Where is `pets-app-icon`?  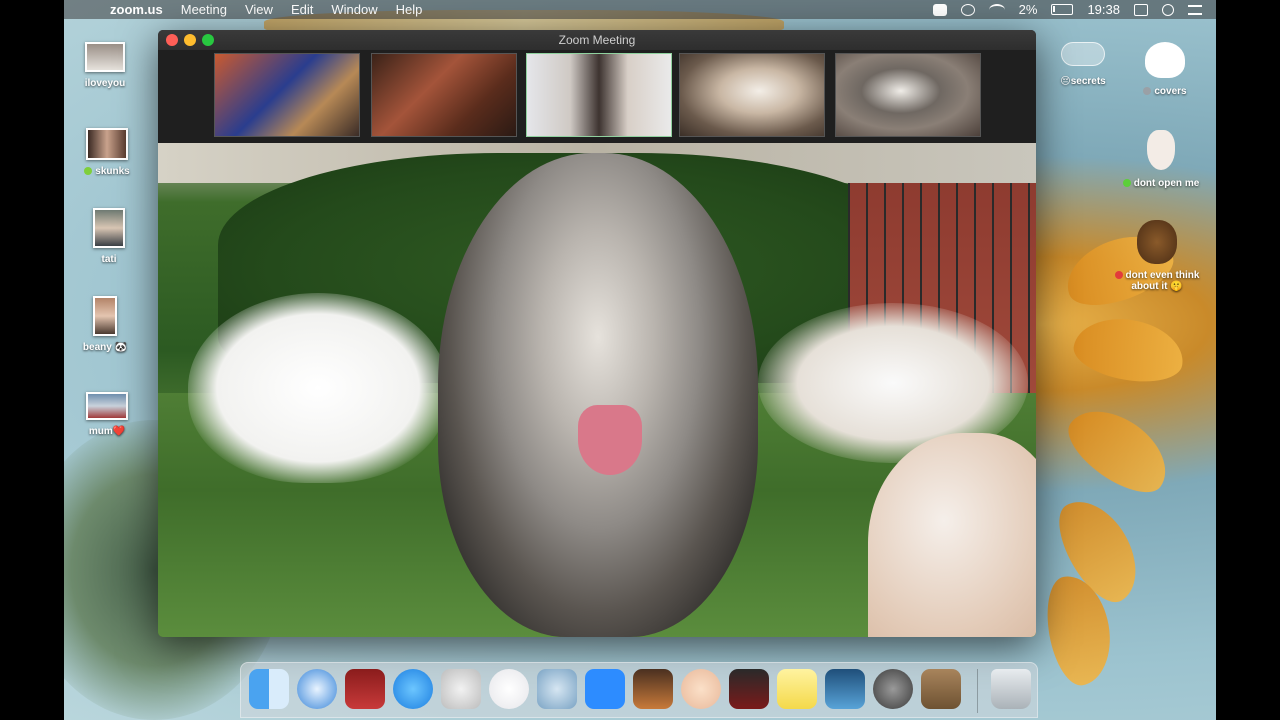
pets-app-icon is located at coordinates (461, 689).